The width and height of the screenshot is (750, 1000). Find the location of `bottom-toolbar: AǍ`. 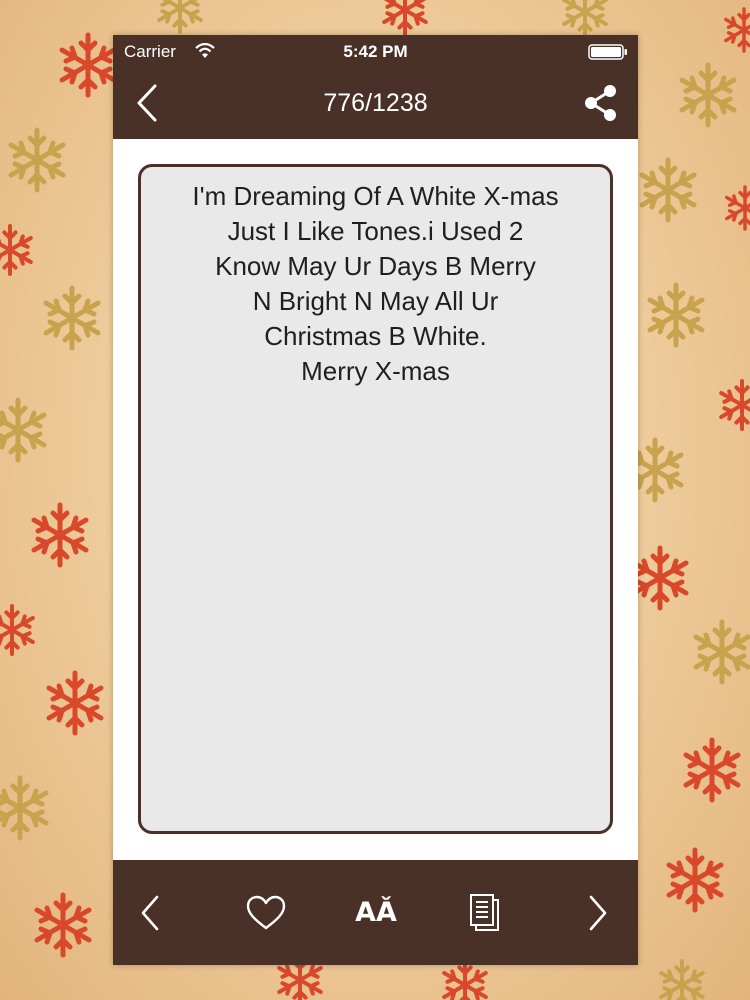

bottom-toolbar: AǍ is located at coordinates (375, 912).